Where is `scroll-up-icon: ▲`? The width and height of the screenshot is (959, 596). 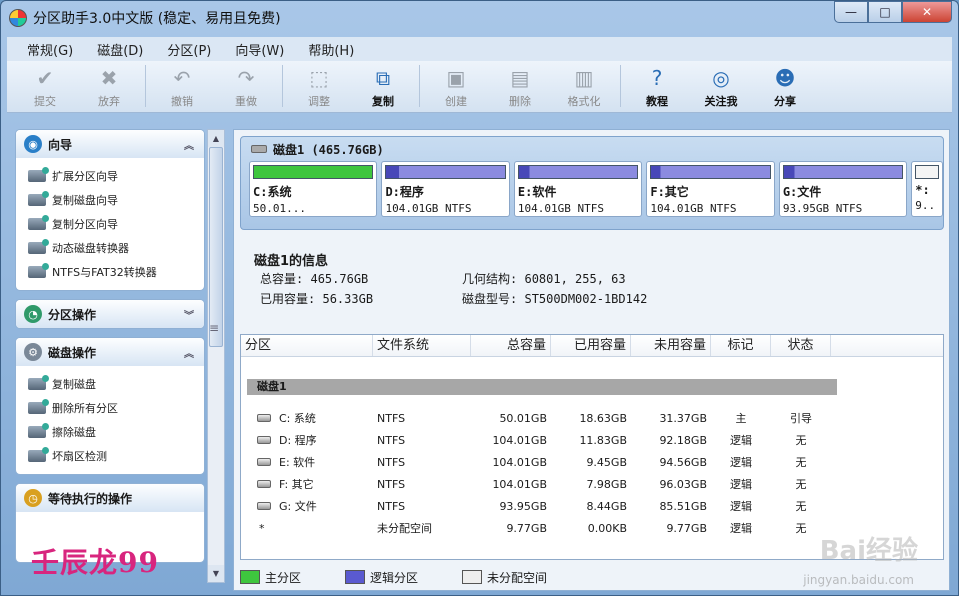
scroll-up-icon: ▲ is located at coordinates (216, 138).